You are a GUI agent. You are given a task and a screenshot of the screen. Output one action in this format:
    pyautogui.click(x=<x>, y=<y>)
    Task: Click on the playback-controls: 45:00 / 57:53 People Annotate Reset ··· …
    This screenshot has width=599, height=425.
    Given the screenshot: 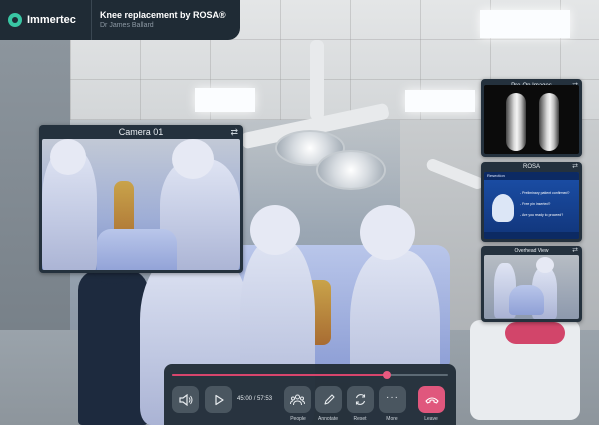 What is the action you would take?
    pyautogui.click(x=310, y=394)
    